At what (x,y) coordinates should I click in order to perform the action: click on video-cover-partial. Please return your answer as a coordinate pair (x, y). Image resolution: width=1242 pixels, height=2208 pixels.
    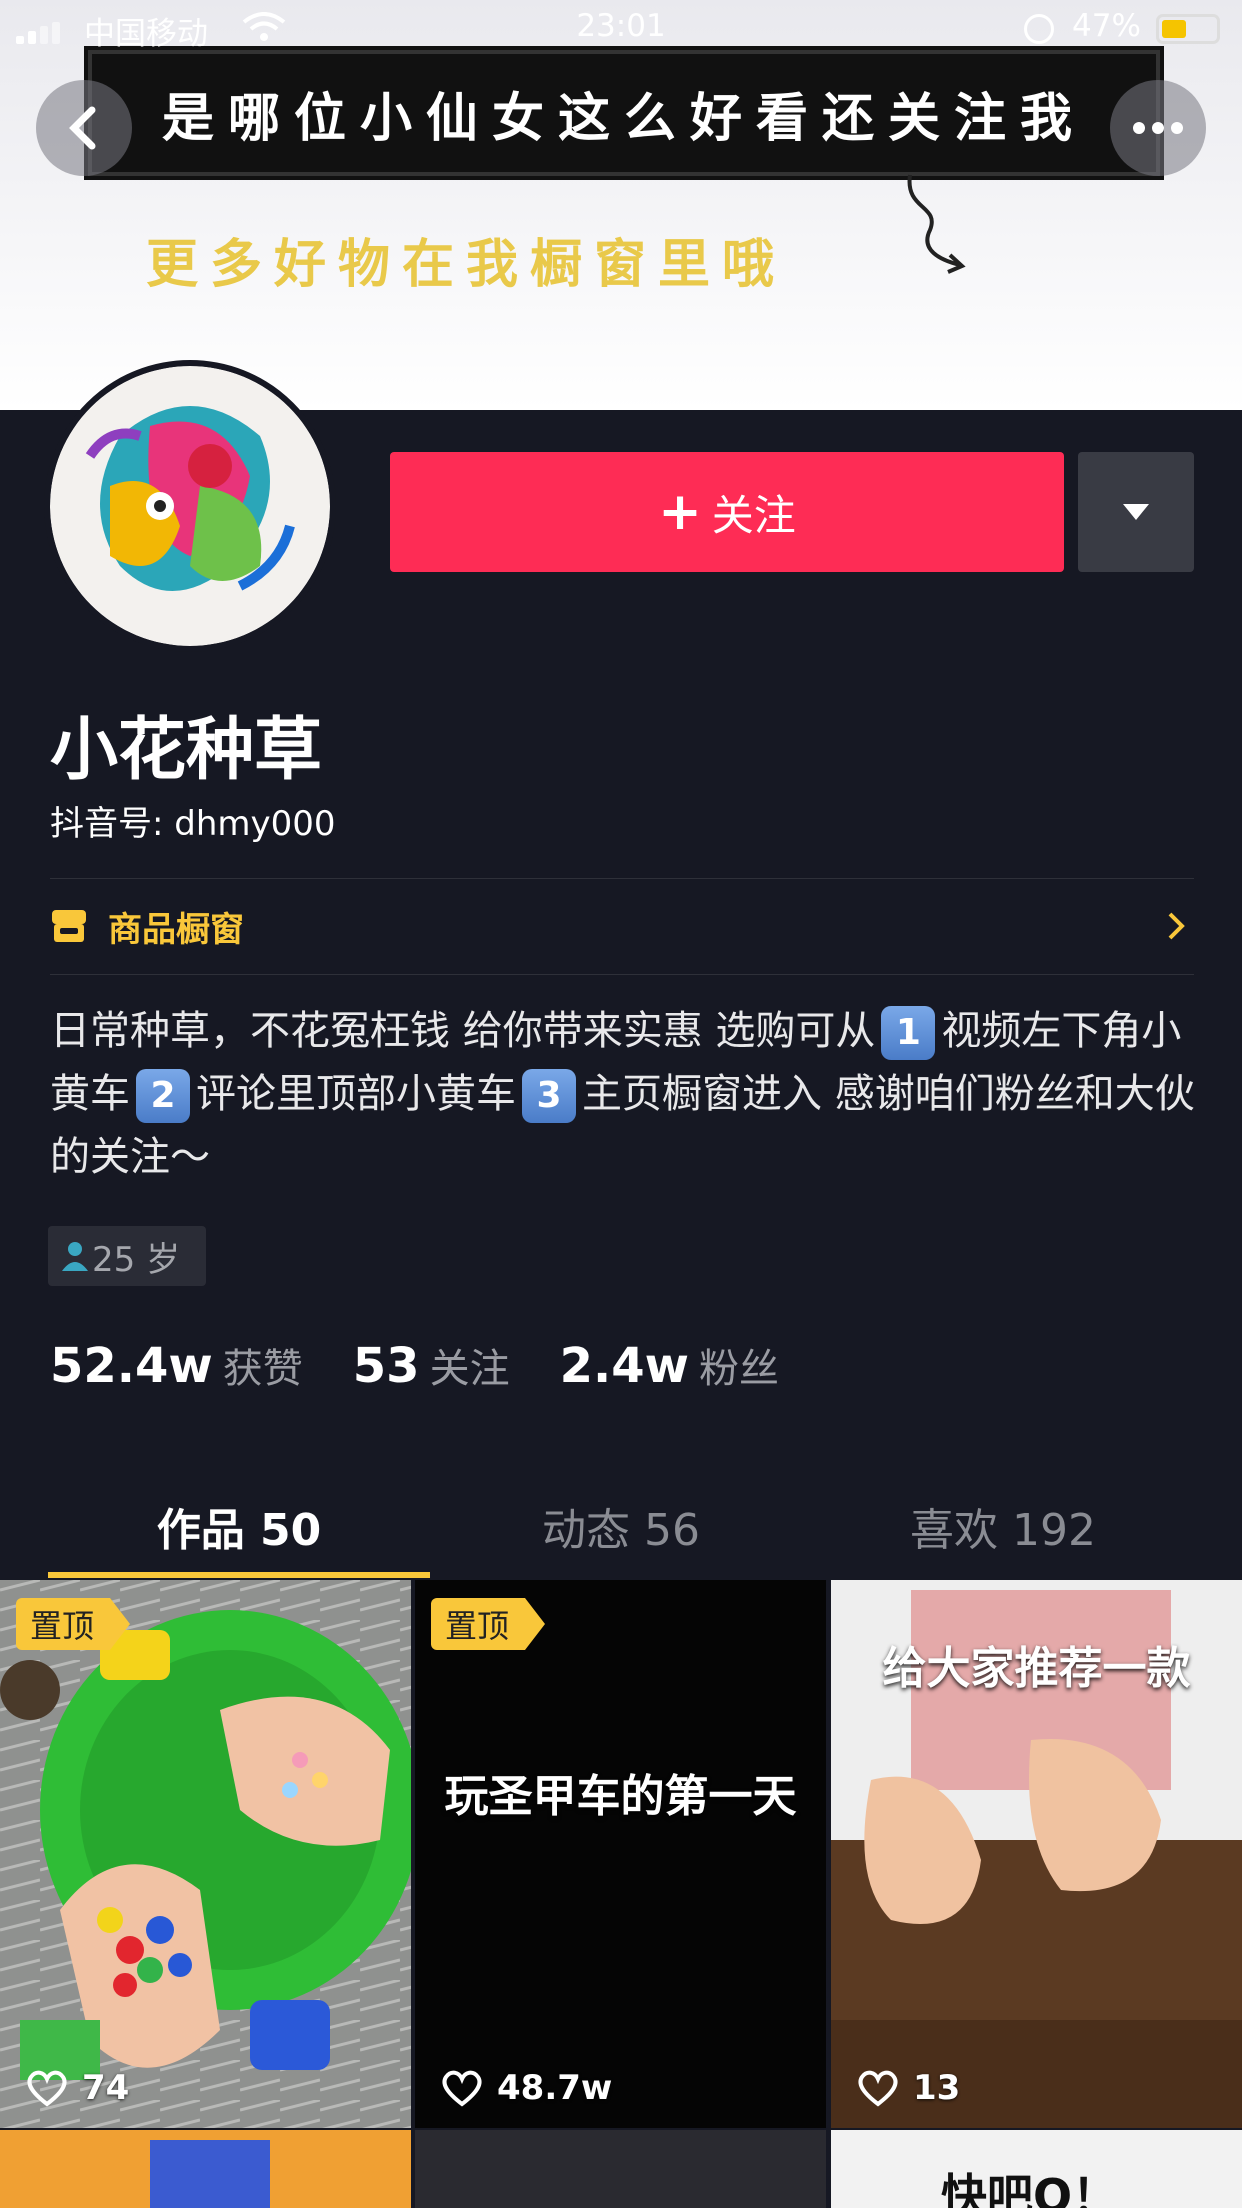
    Looking at the image, I should click on (205, 2169).